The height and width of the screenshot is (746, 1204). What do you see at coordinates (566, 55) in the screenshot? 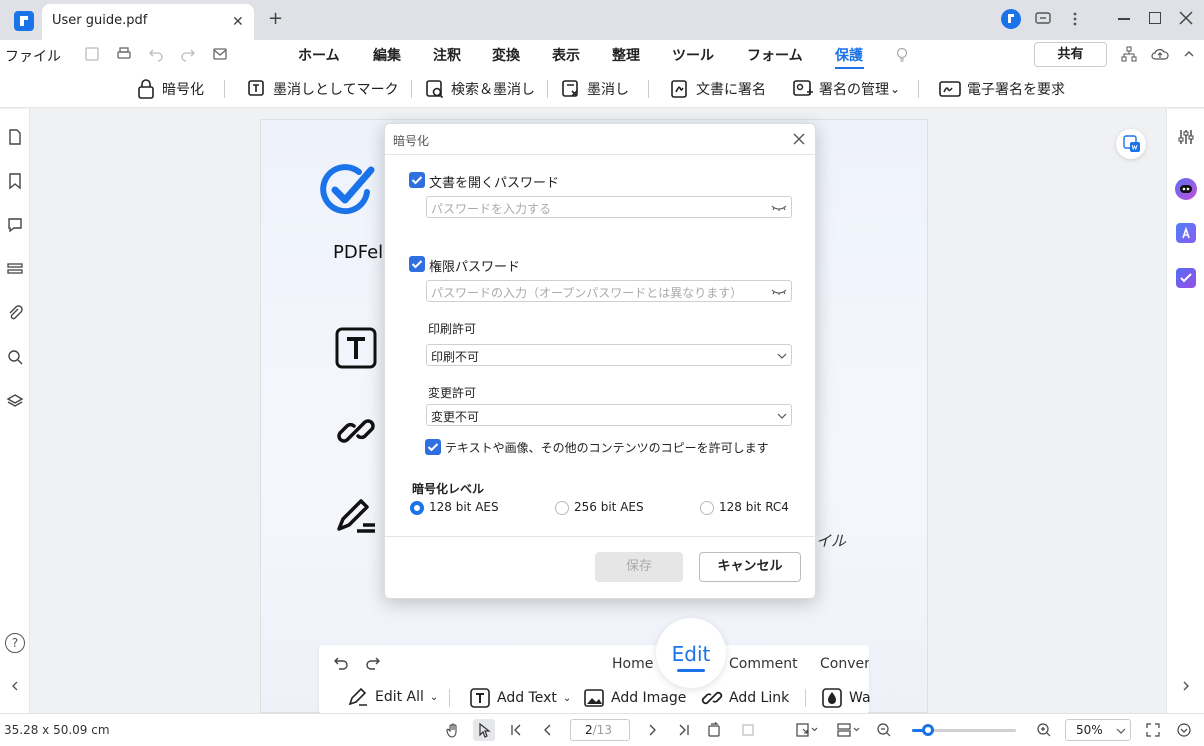
I see `menu-view: 表示` at bounding box center [566, 55].